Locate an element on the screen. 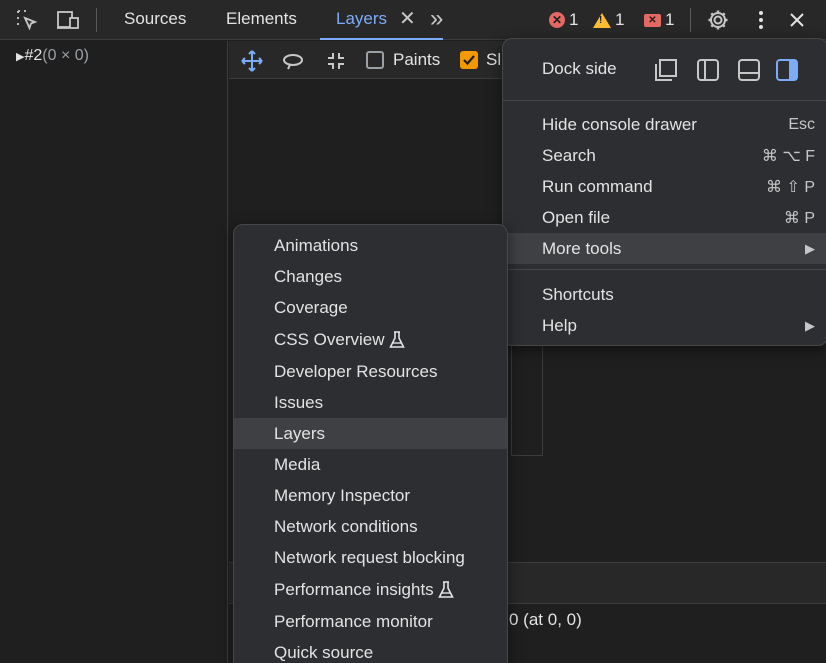 The image size is (826, 663). submenu-item-layers: Layers is located at coordinates (370, 433).